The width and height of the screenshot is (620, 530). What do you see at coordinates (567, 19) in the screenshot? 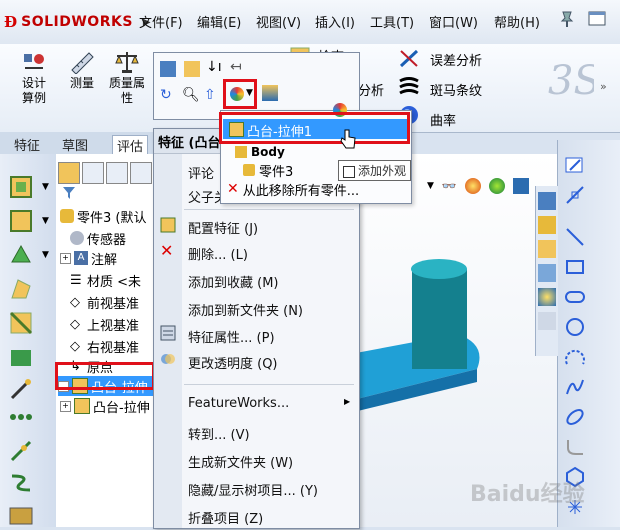
I see `pin-icon` at bounding box center [567, 19].